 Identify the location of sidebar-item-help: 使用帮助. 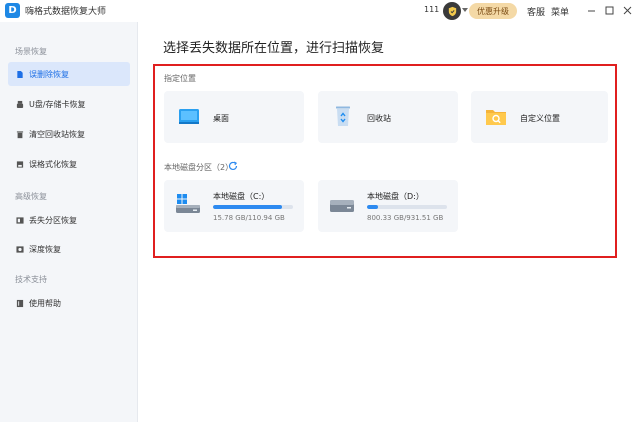
(69, 303).